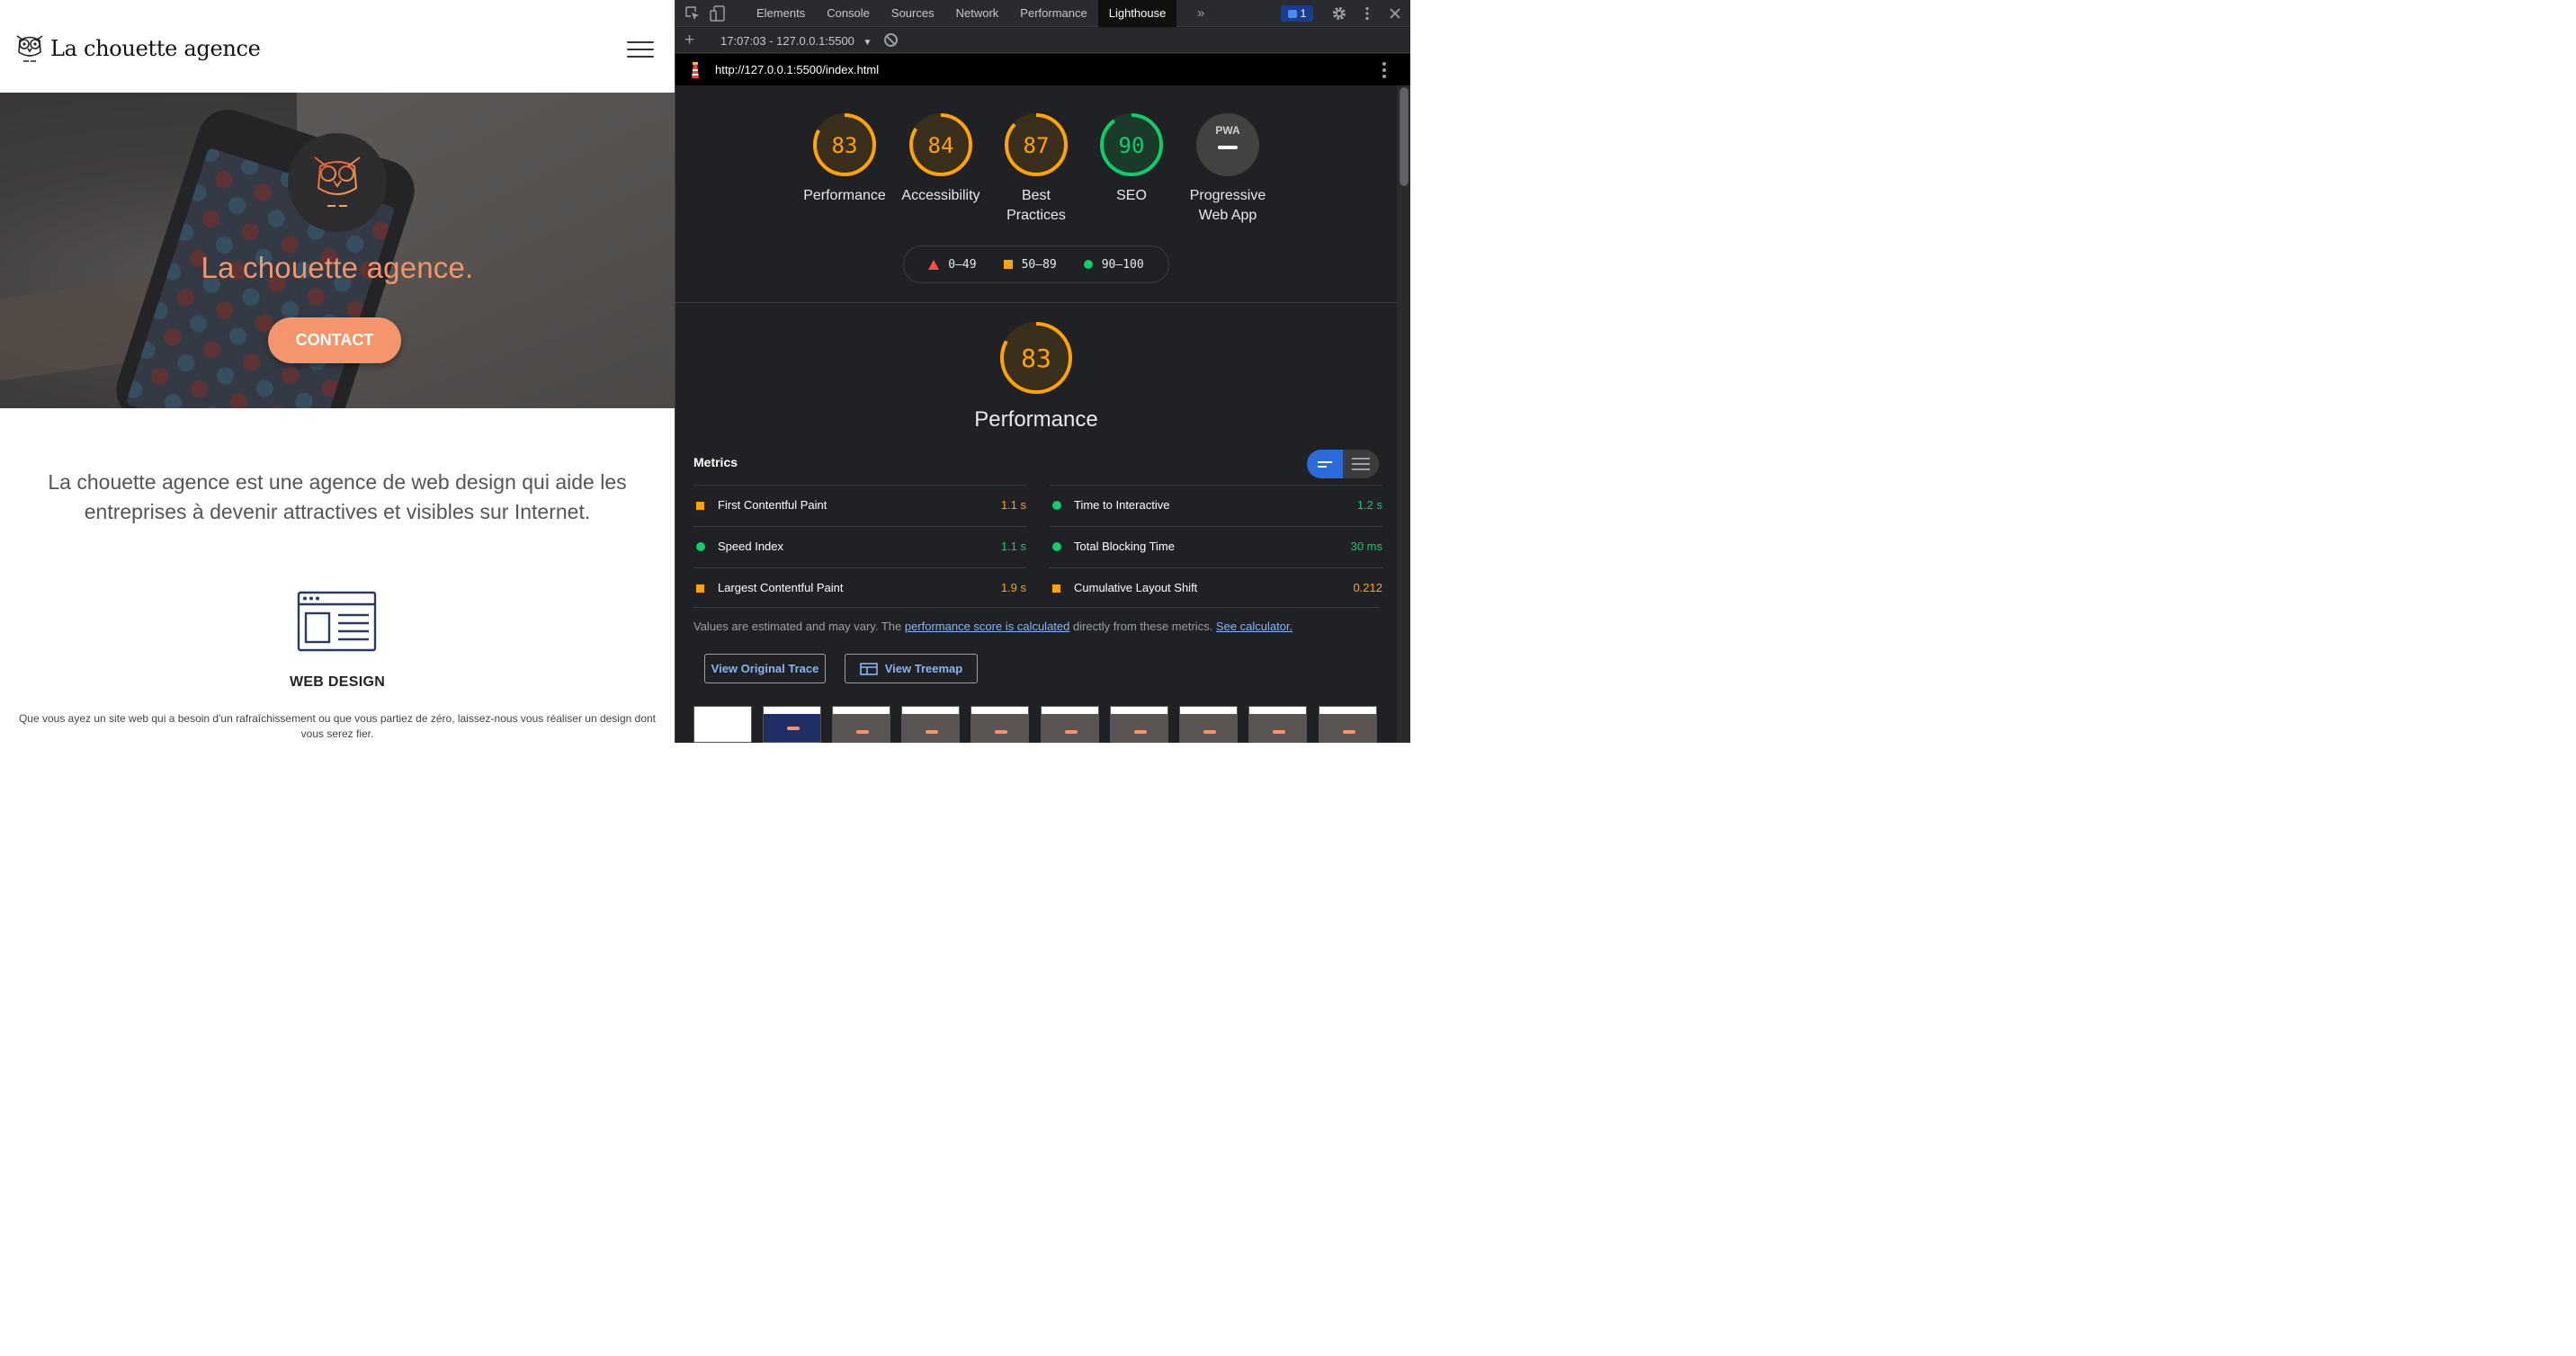 This screenshot has width=2576, height=1356. What do you see at coordinates (1131, 144) in the screenshot?
I see `score-gauge-icon: 90` at bounding box center [1131, 144].